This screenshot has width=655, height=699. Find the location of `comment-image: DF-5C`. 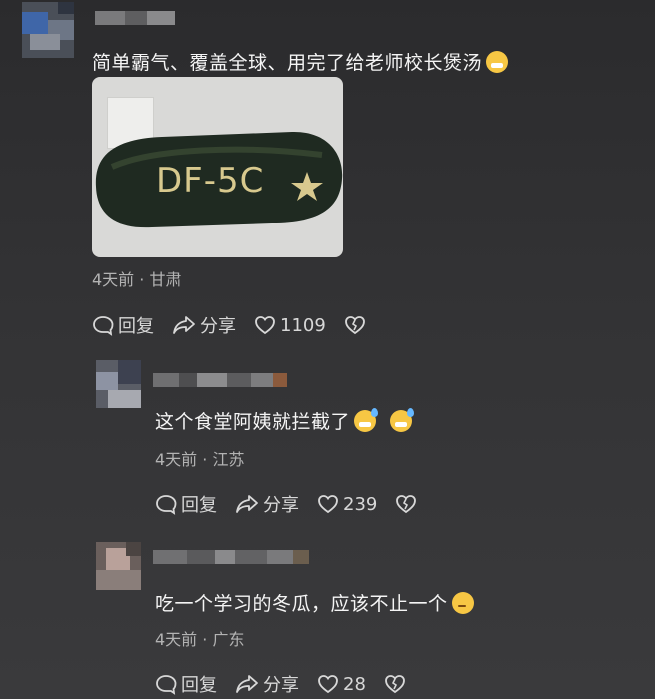

comment-image: DF-5C is located at coordinates (217, 167).